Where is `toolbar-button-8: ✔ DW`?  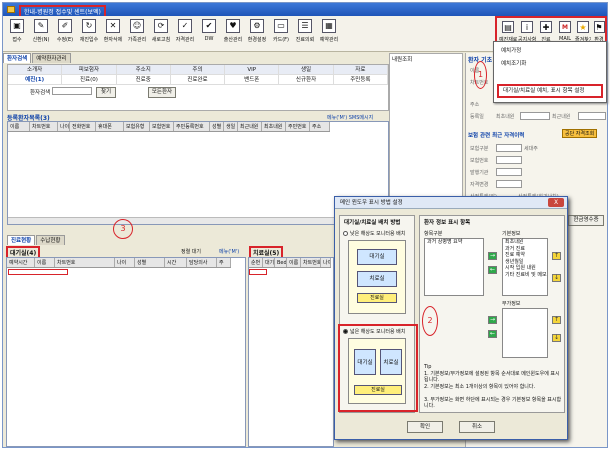
toolbar-button-8: ✔ DW is located at coordinates (209, 34).